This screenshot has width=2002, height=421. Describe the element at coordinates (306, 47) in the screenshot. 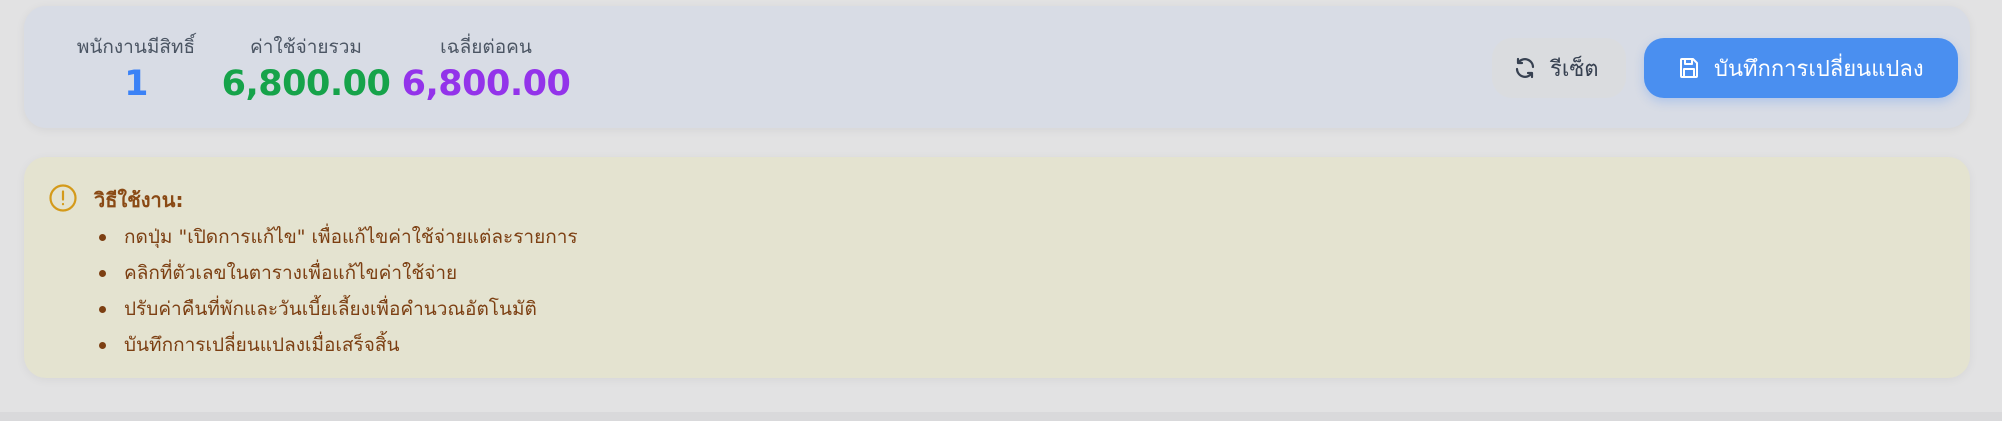

I see `stat-label: ค่าใช้จ่ายรวม` at that location.